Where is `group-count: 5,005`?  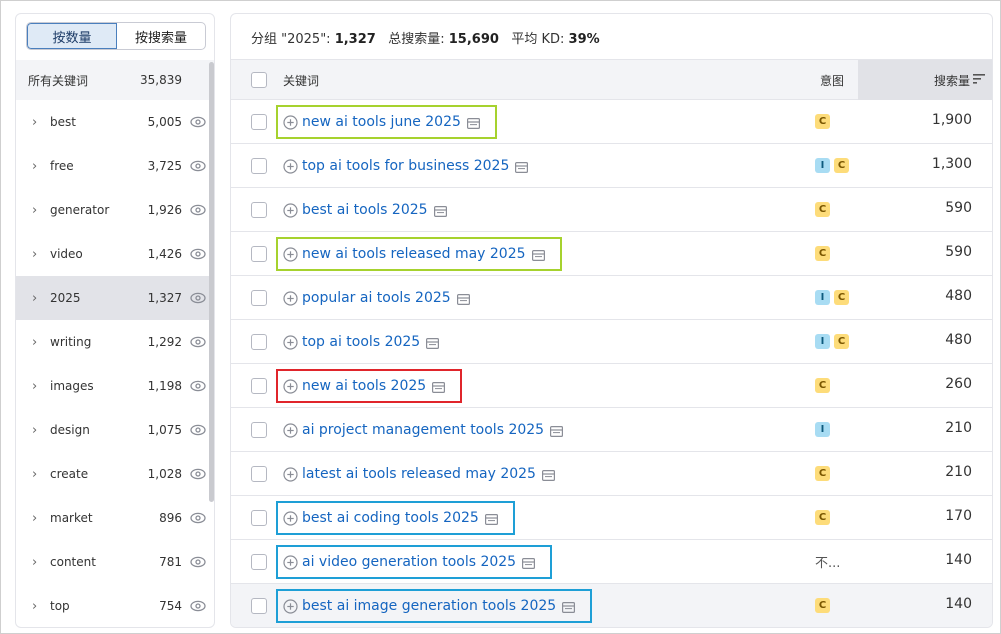
group-count: 5,005 is located at coordinates (164, 122).